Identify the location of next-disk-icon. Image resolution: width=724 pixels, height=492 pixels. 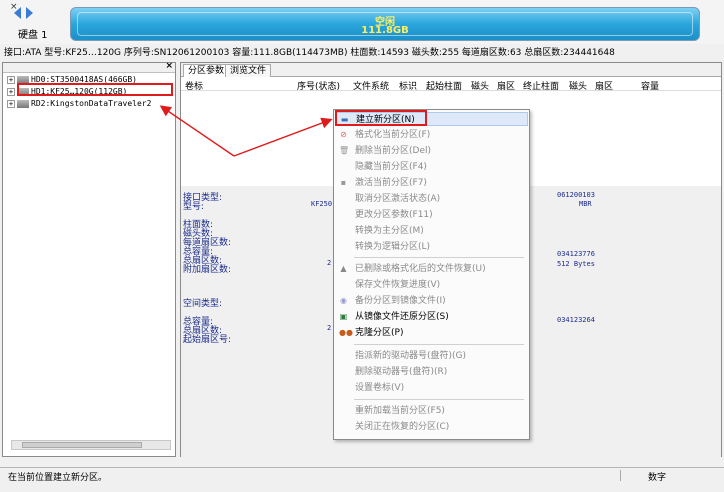
(29, 13).